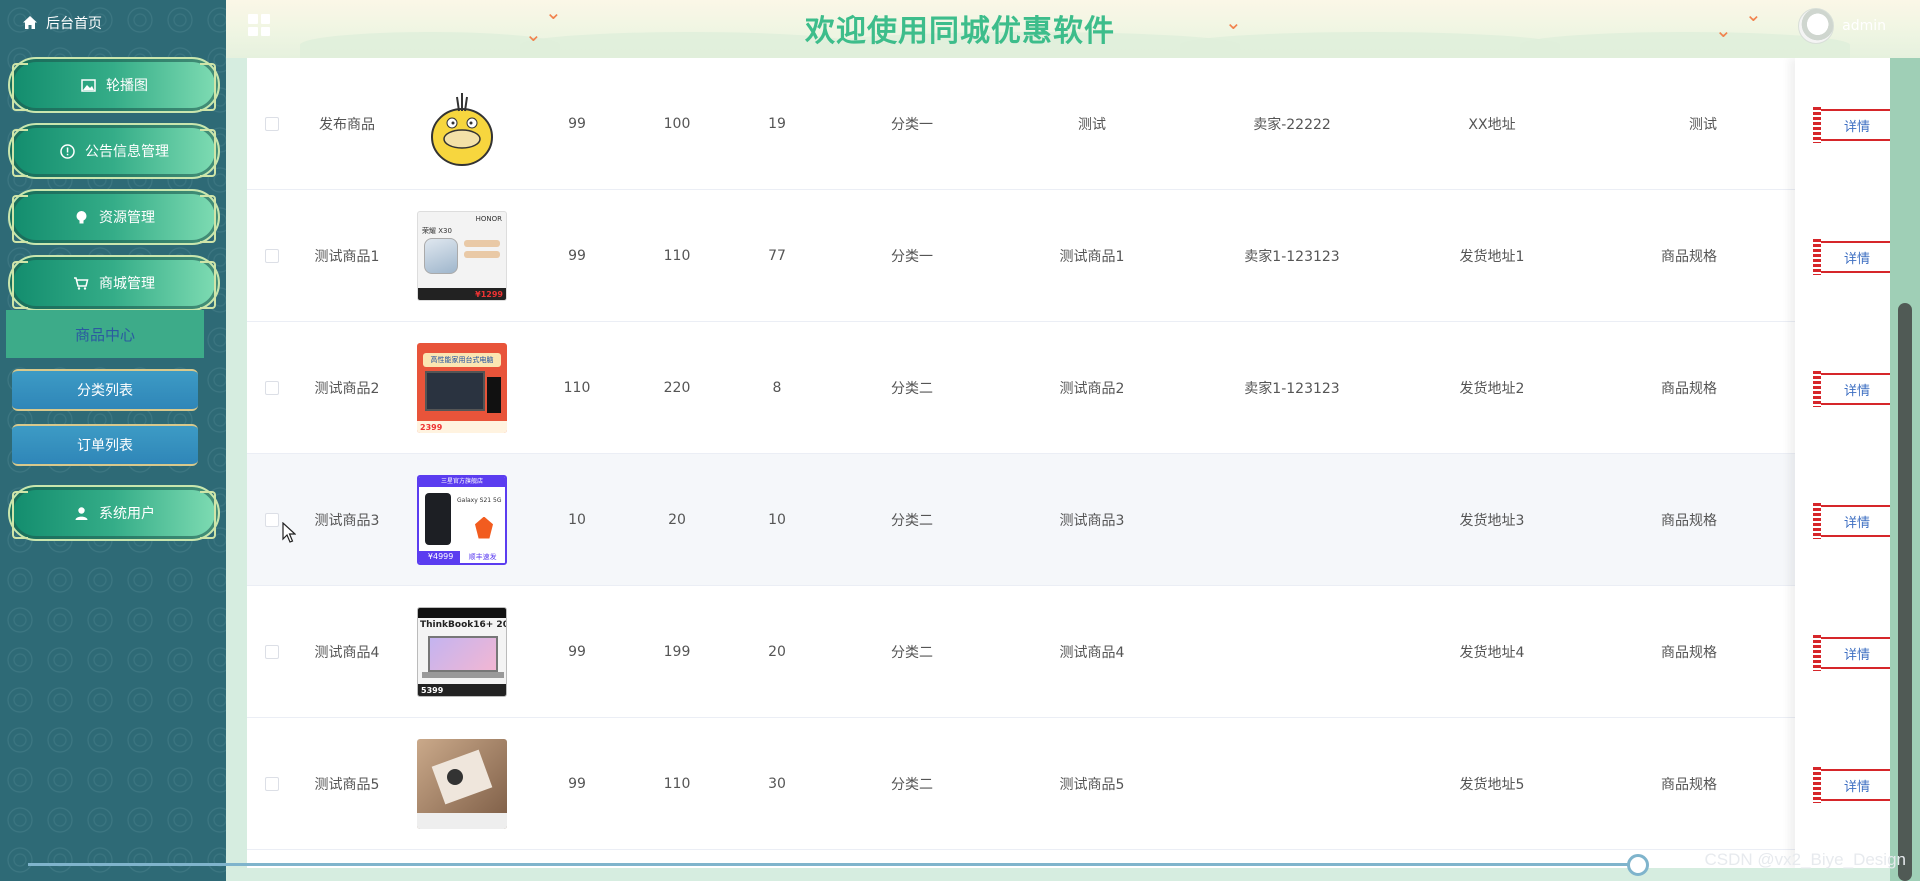  Describe the element at coordinates (440, 556) in the screenshot. I see `image-price: ¥4999` at that location.